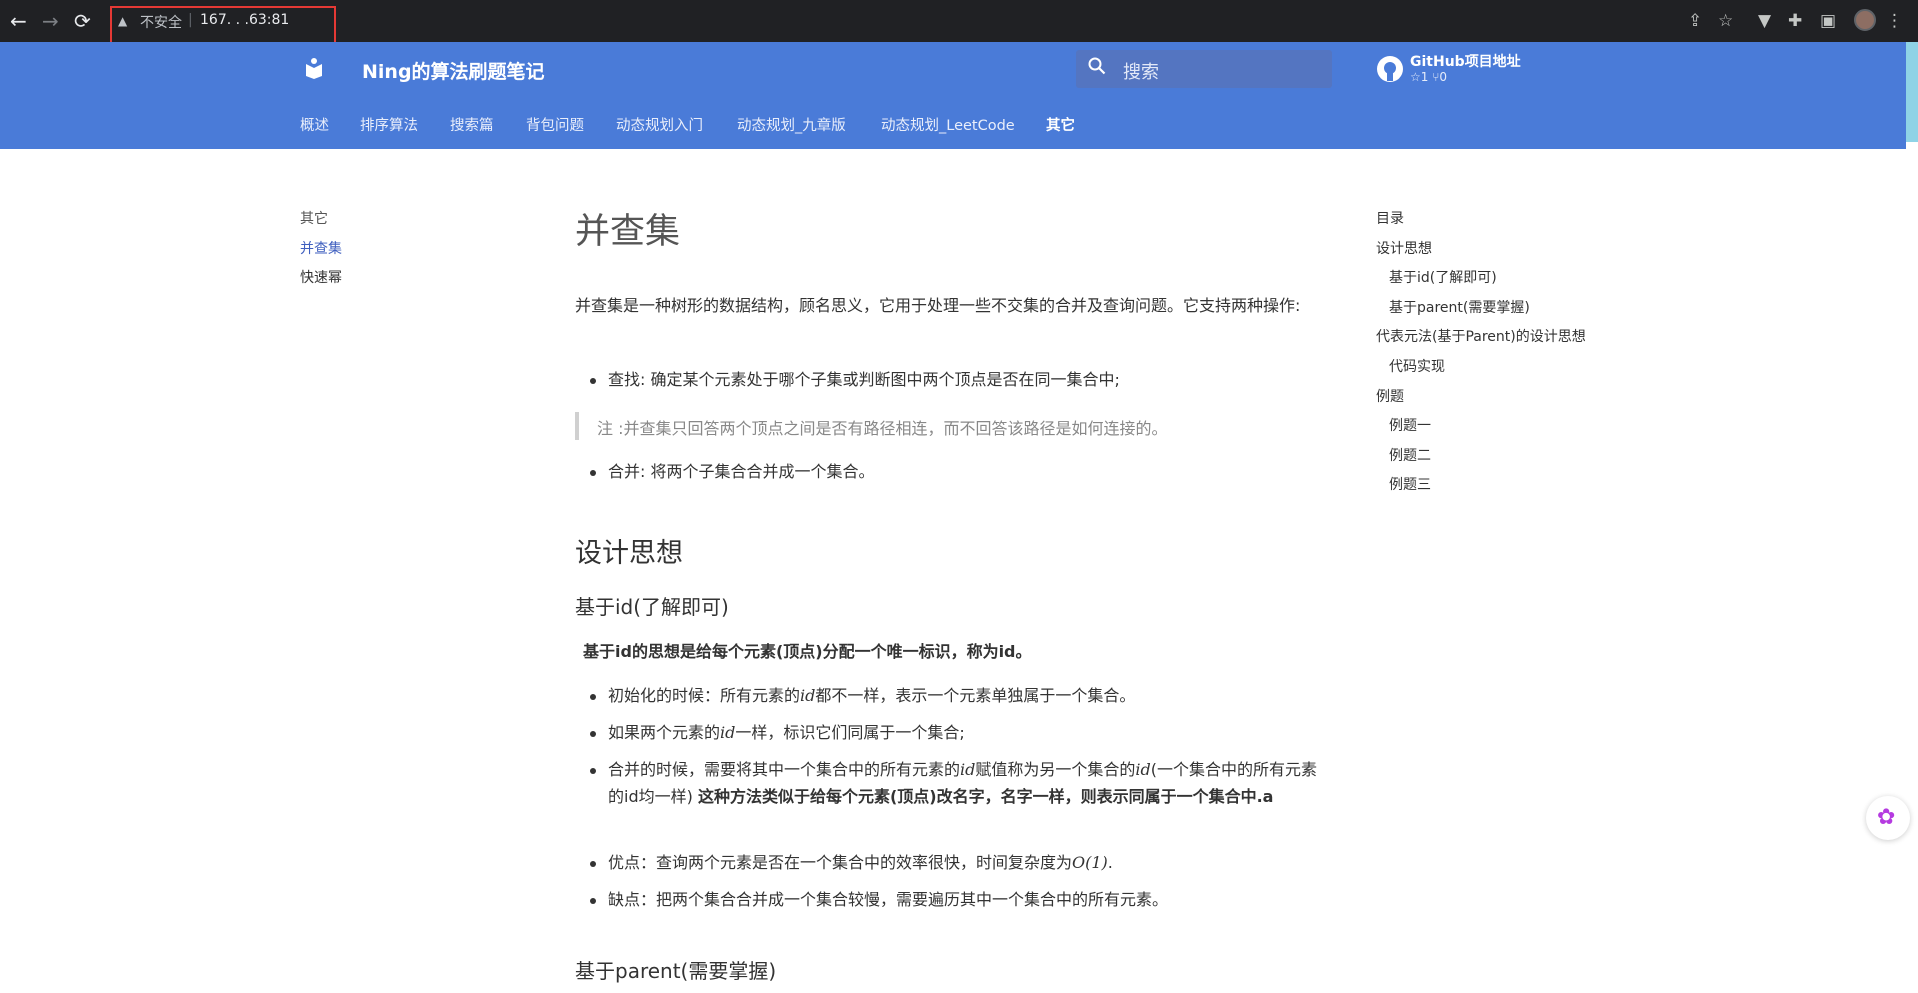 The height and width of the screenshot is (993, 1918). What do you see at coordinates (948, 124) in the screenshot?
I see `nav-dp-leetcode: 动态规划_LeetCode` at bounding box center [948, 124].